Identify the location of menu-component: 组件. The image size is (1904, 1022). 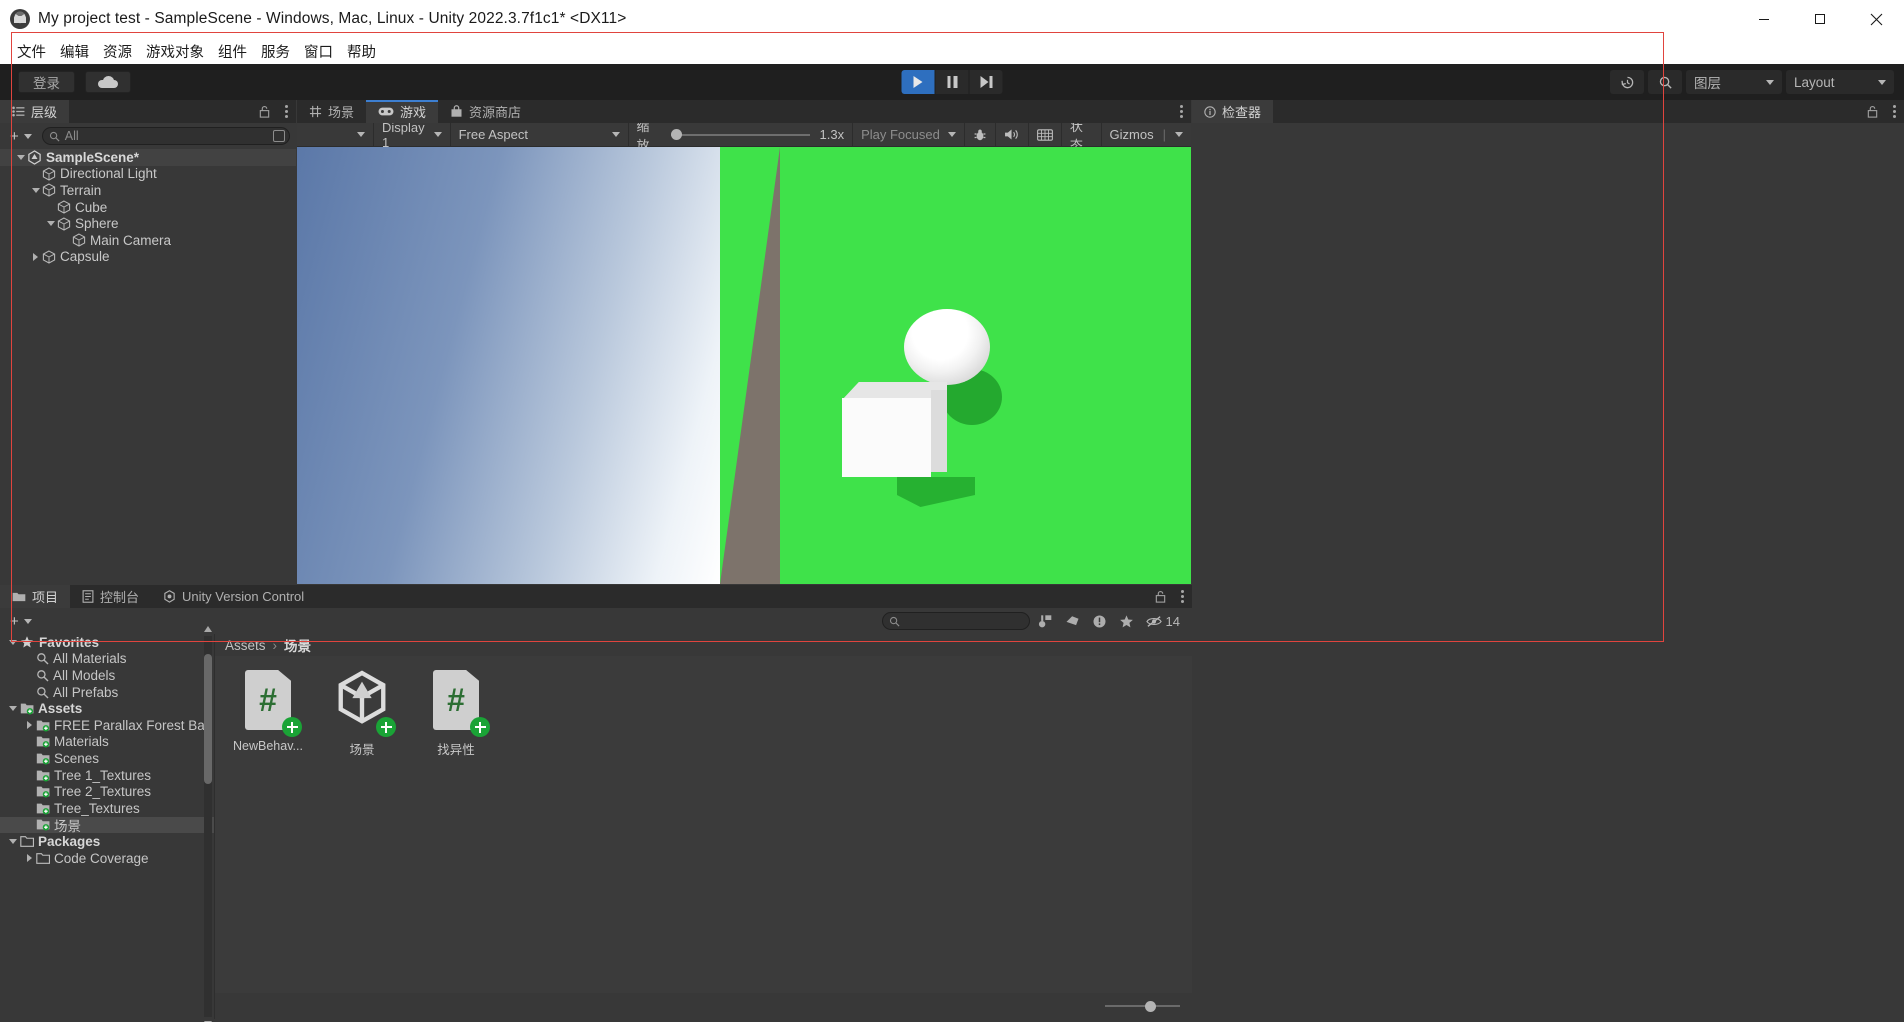
(232, 51).